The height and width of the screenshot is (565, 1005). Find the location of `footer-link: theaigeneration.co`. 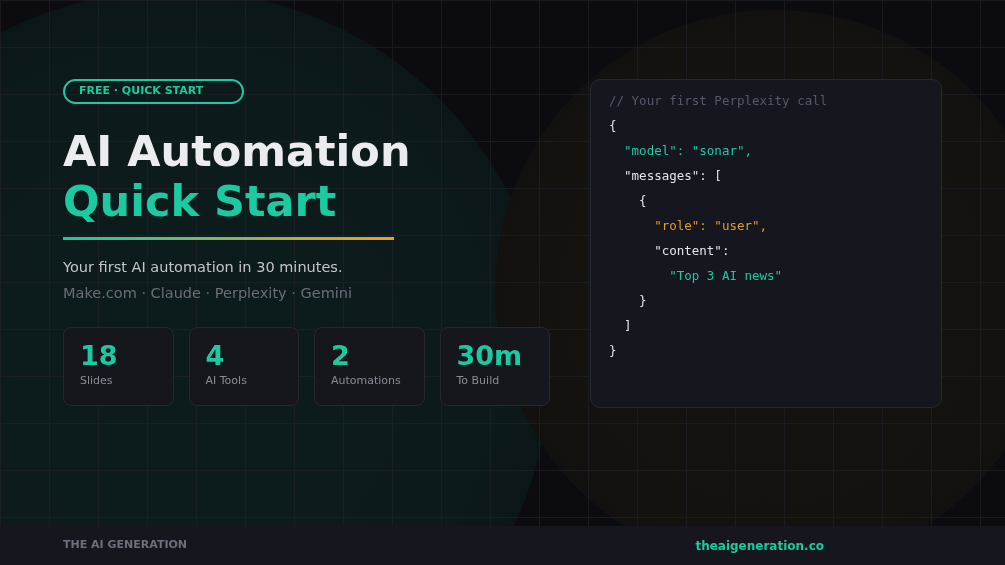

footer-link: theaigeneration.co is located at coordinates (759, 545).